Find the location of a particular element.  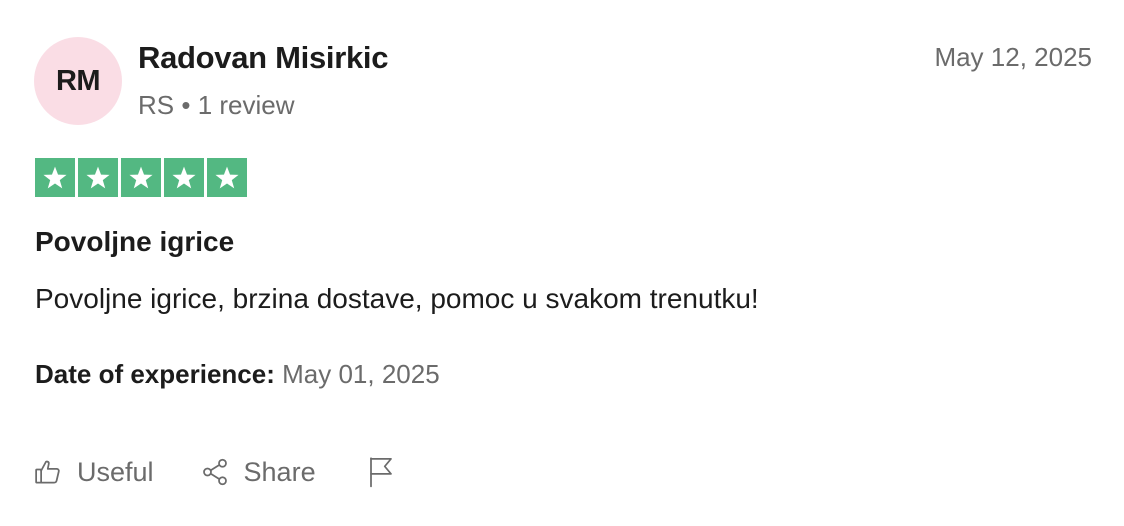

useful-label: Useful is located at coordinates (115, 471).